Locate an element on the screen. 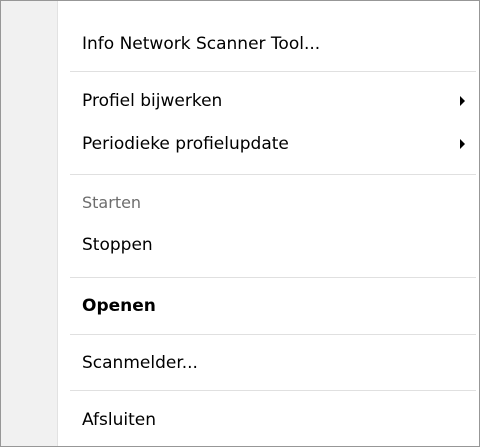 The image size is (480, 447). menu-item-label: Stoppen is located at coordinates (117, 245).